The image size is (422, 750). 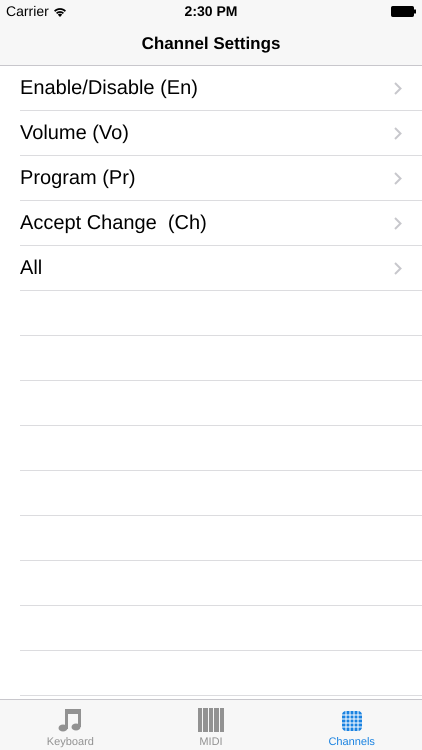 What do you see at coordinates (221, 133) in the screenshot?
I see `settings-row: Volume (Vo)` at bounding box center [221, 133].